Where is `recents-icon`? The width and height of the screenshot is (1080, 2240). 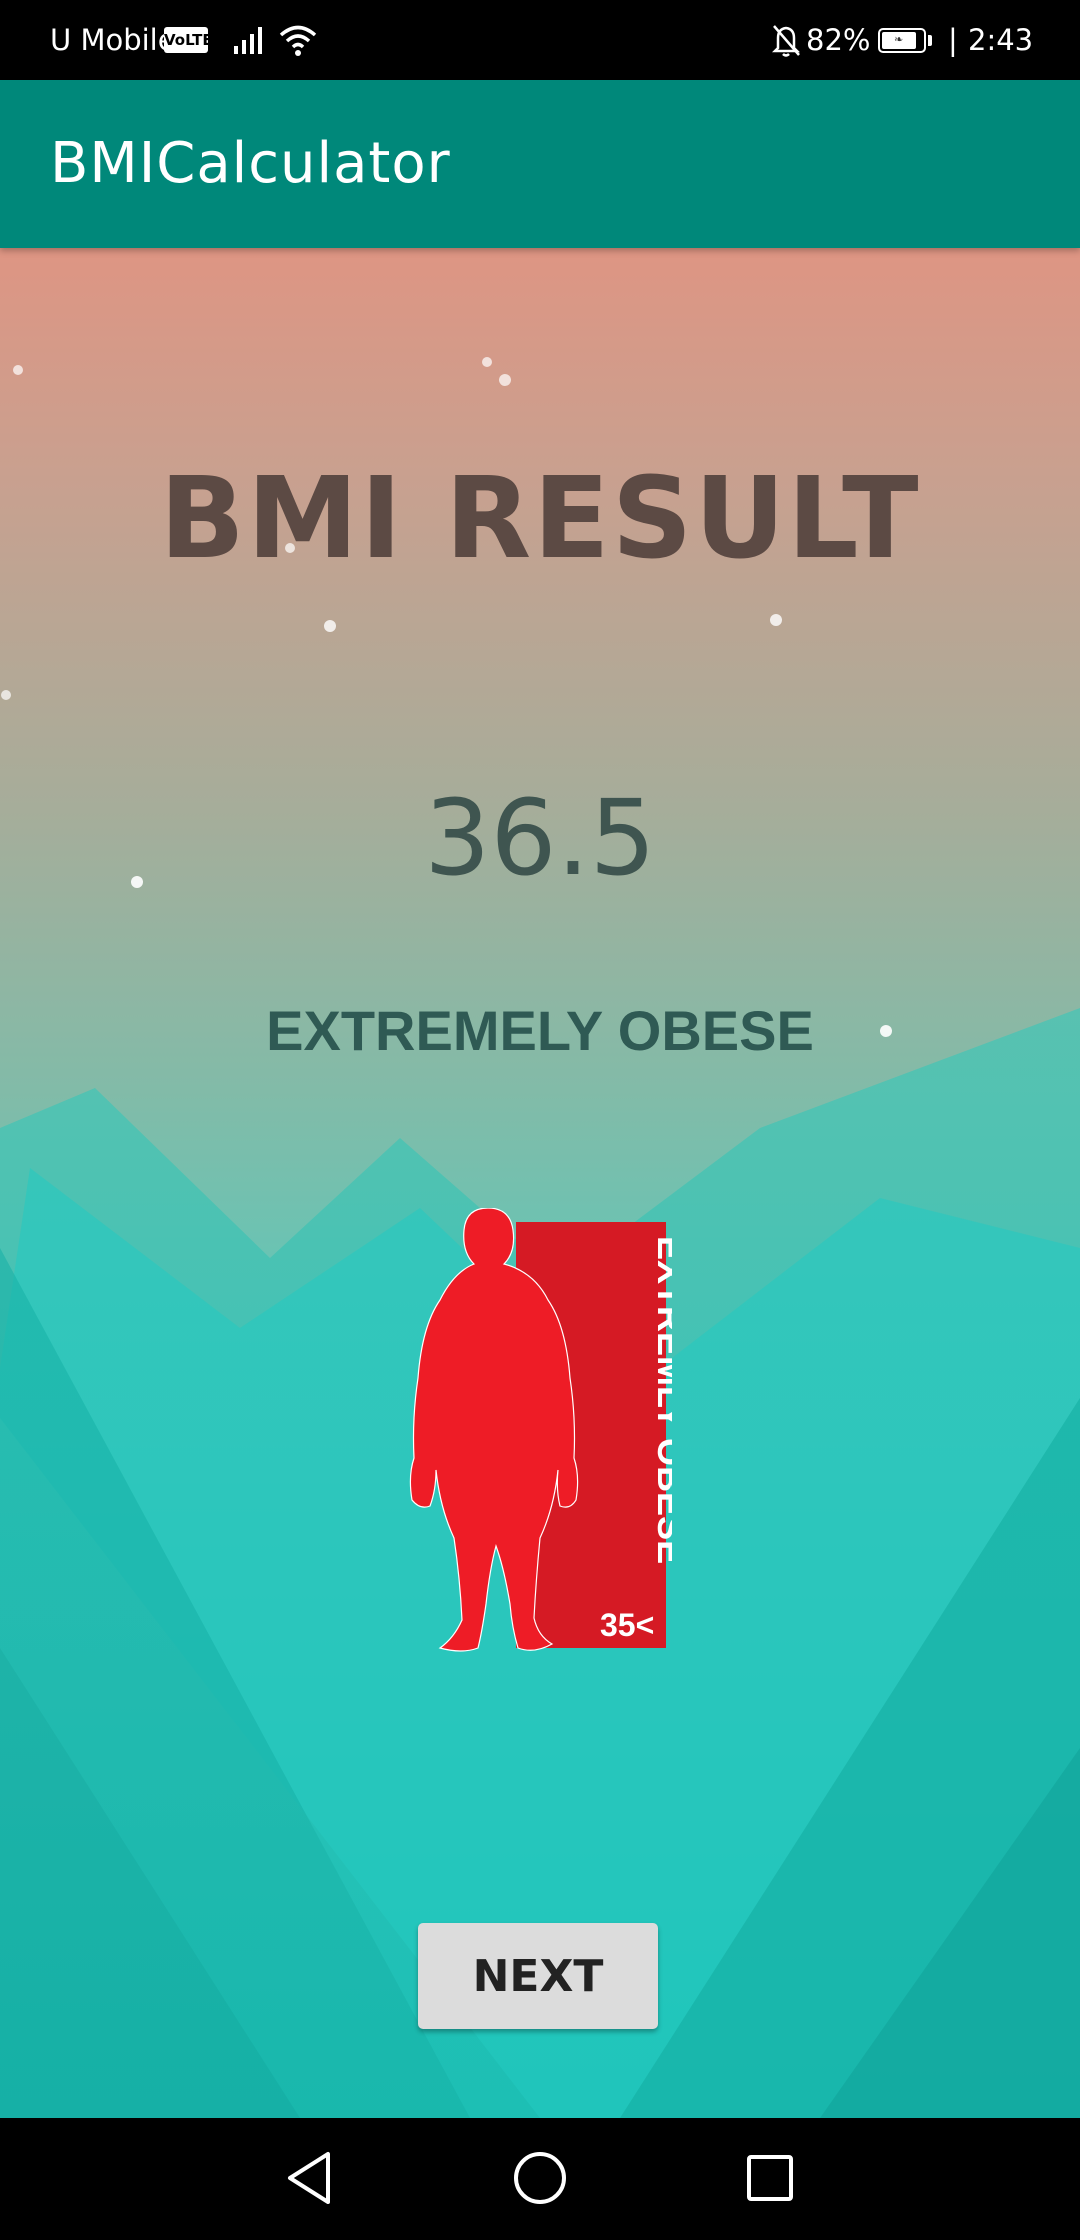 recents-icon is located at coordinates (770, 2178).